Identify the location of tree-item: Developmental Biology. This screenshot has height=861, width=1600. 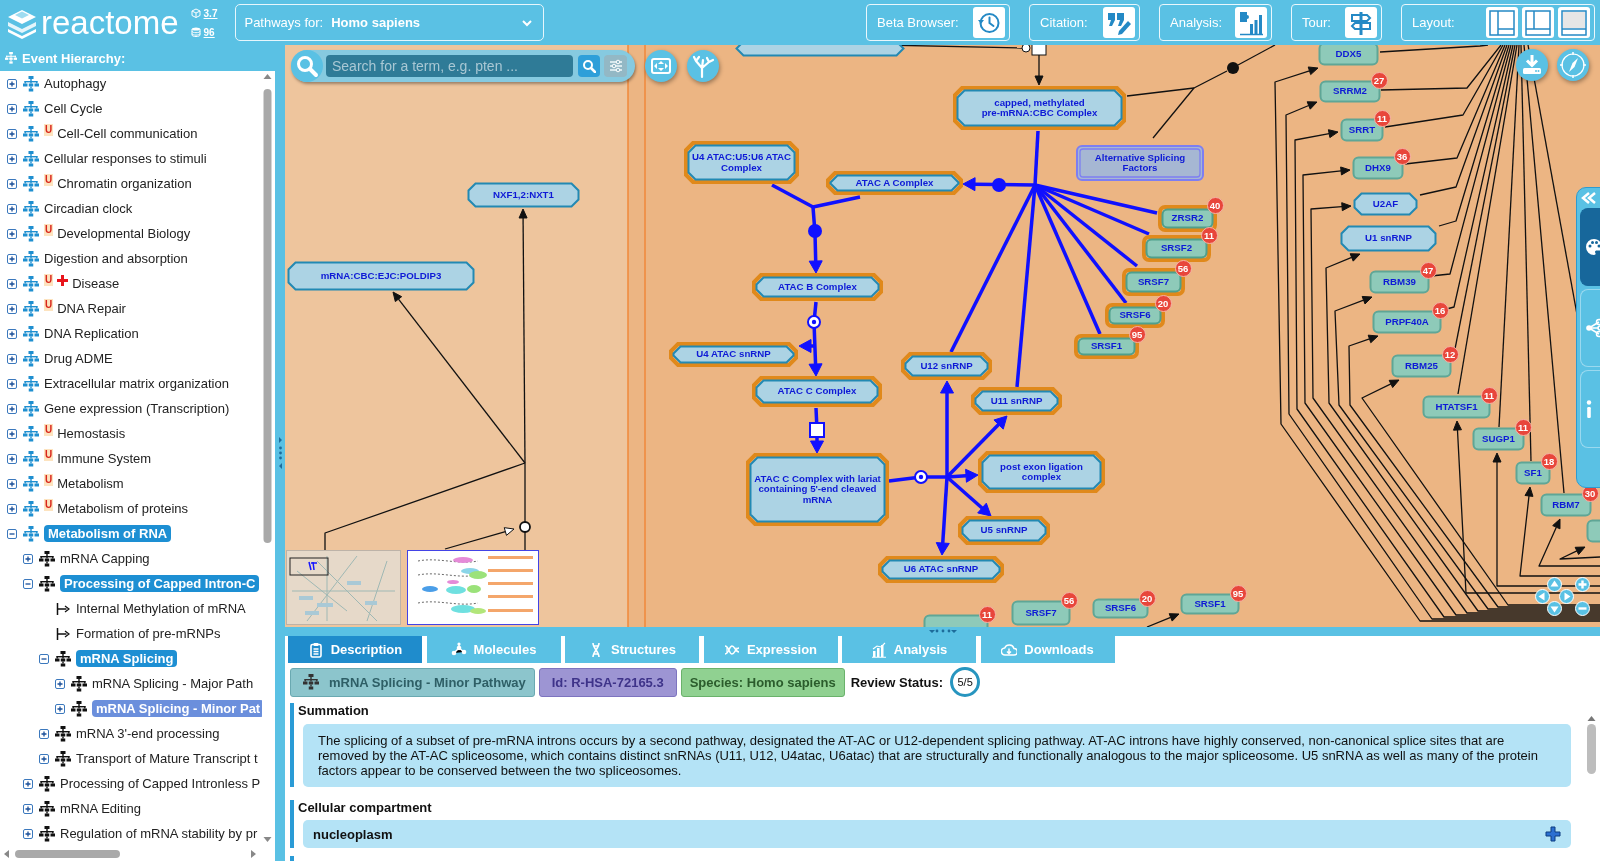
(124, 233).